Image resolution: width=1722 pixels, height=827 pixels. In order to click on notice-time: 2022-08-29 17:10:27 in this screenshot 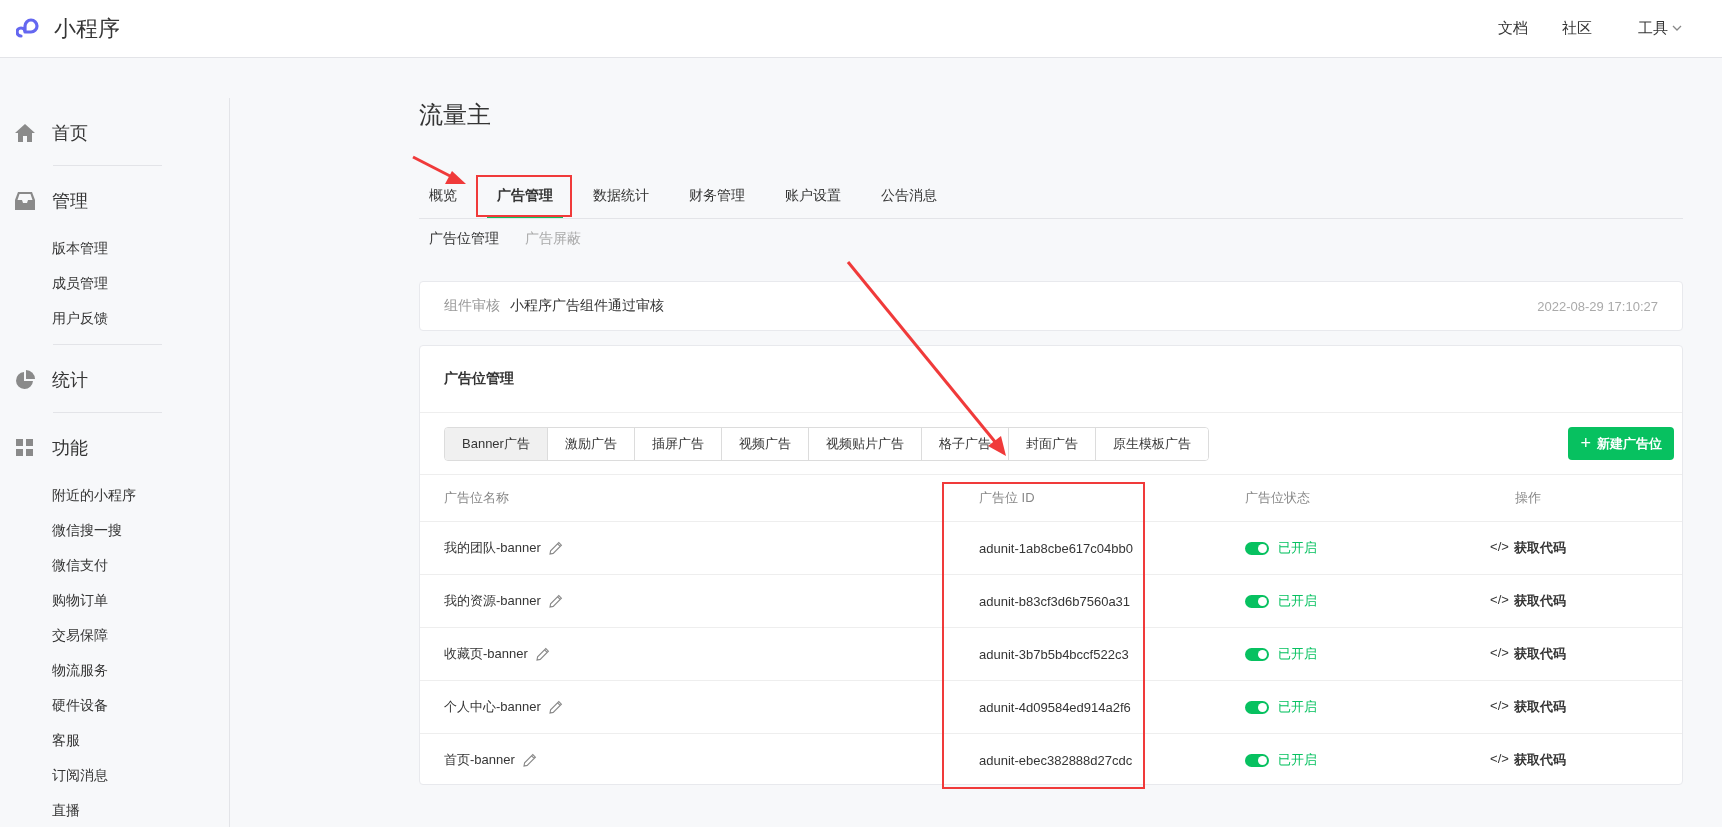, I will do `click(1597, 306)`.